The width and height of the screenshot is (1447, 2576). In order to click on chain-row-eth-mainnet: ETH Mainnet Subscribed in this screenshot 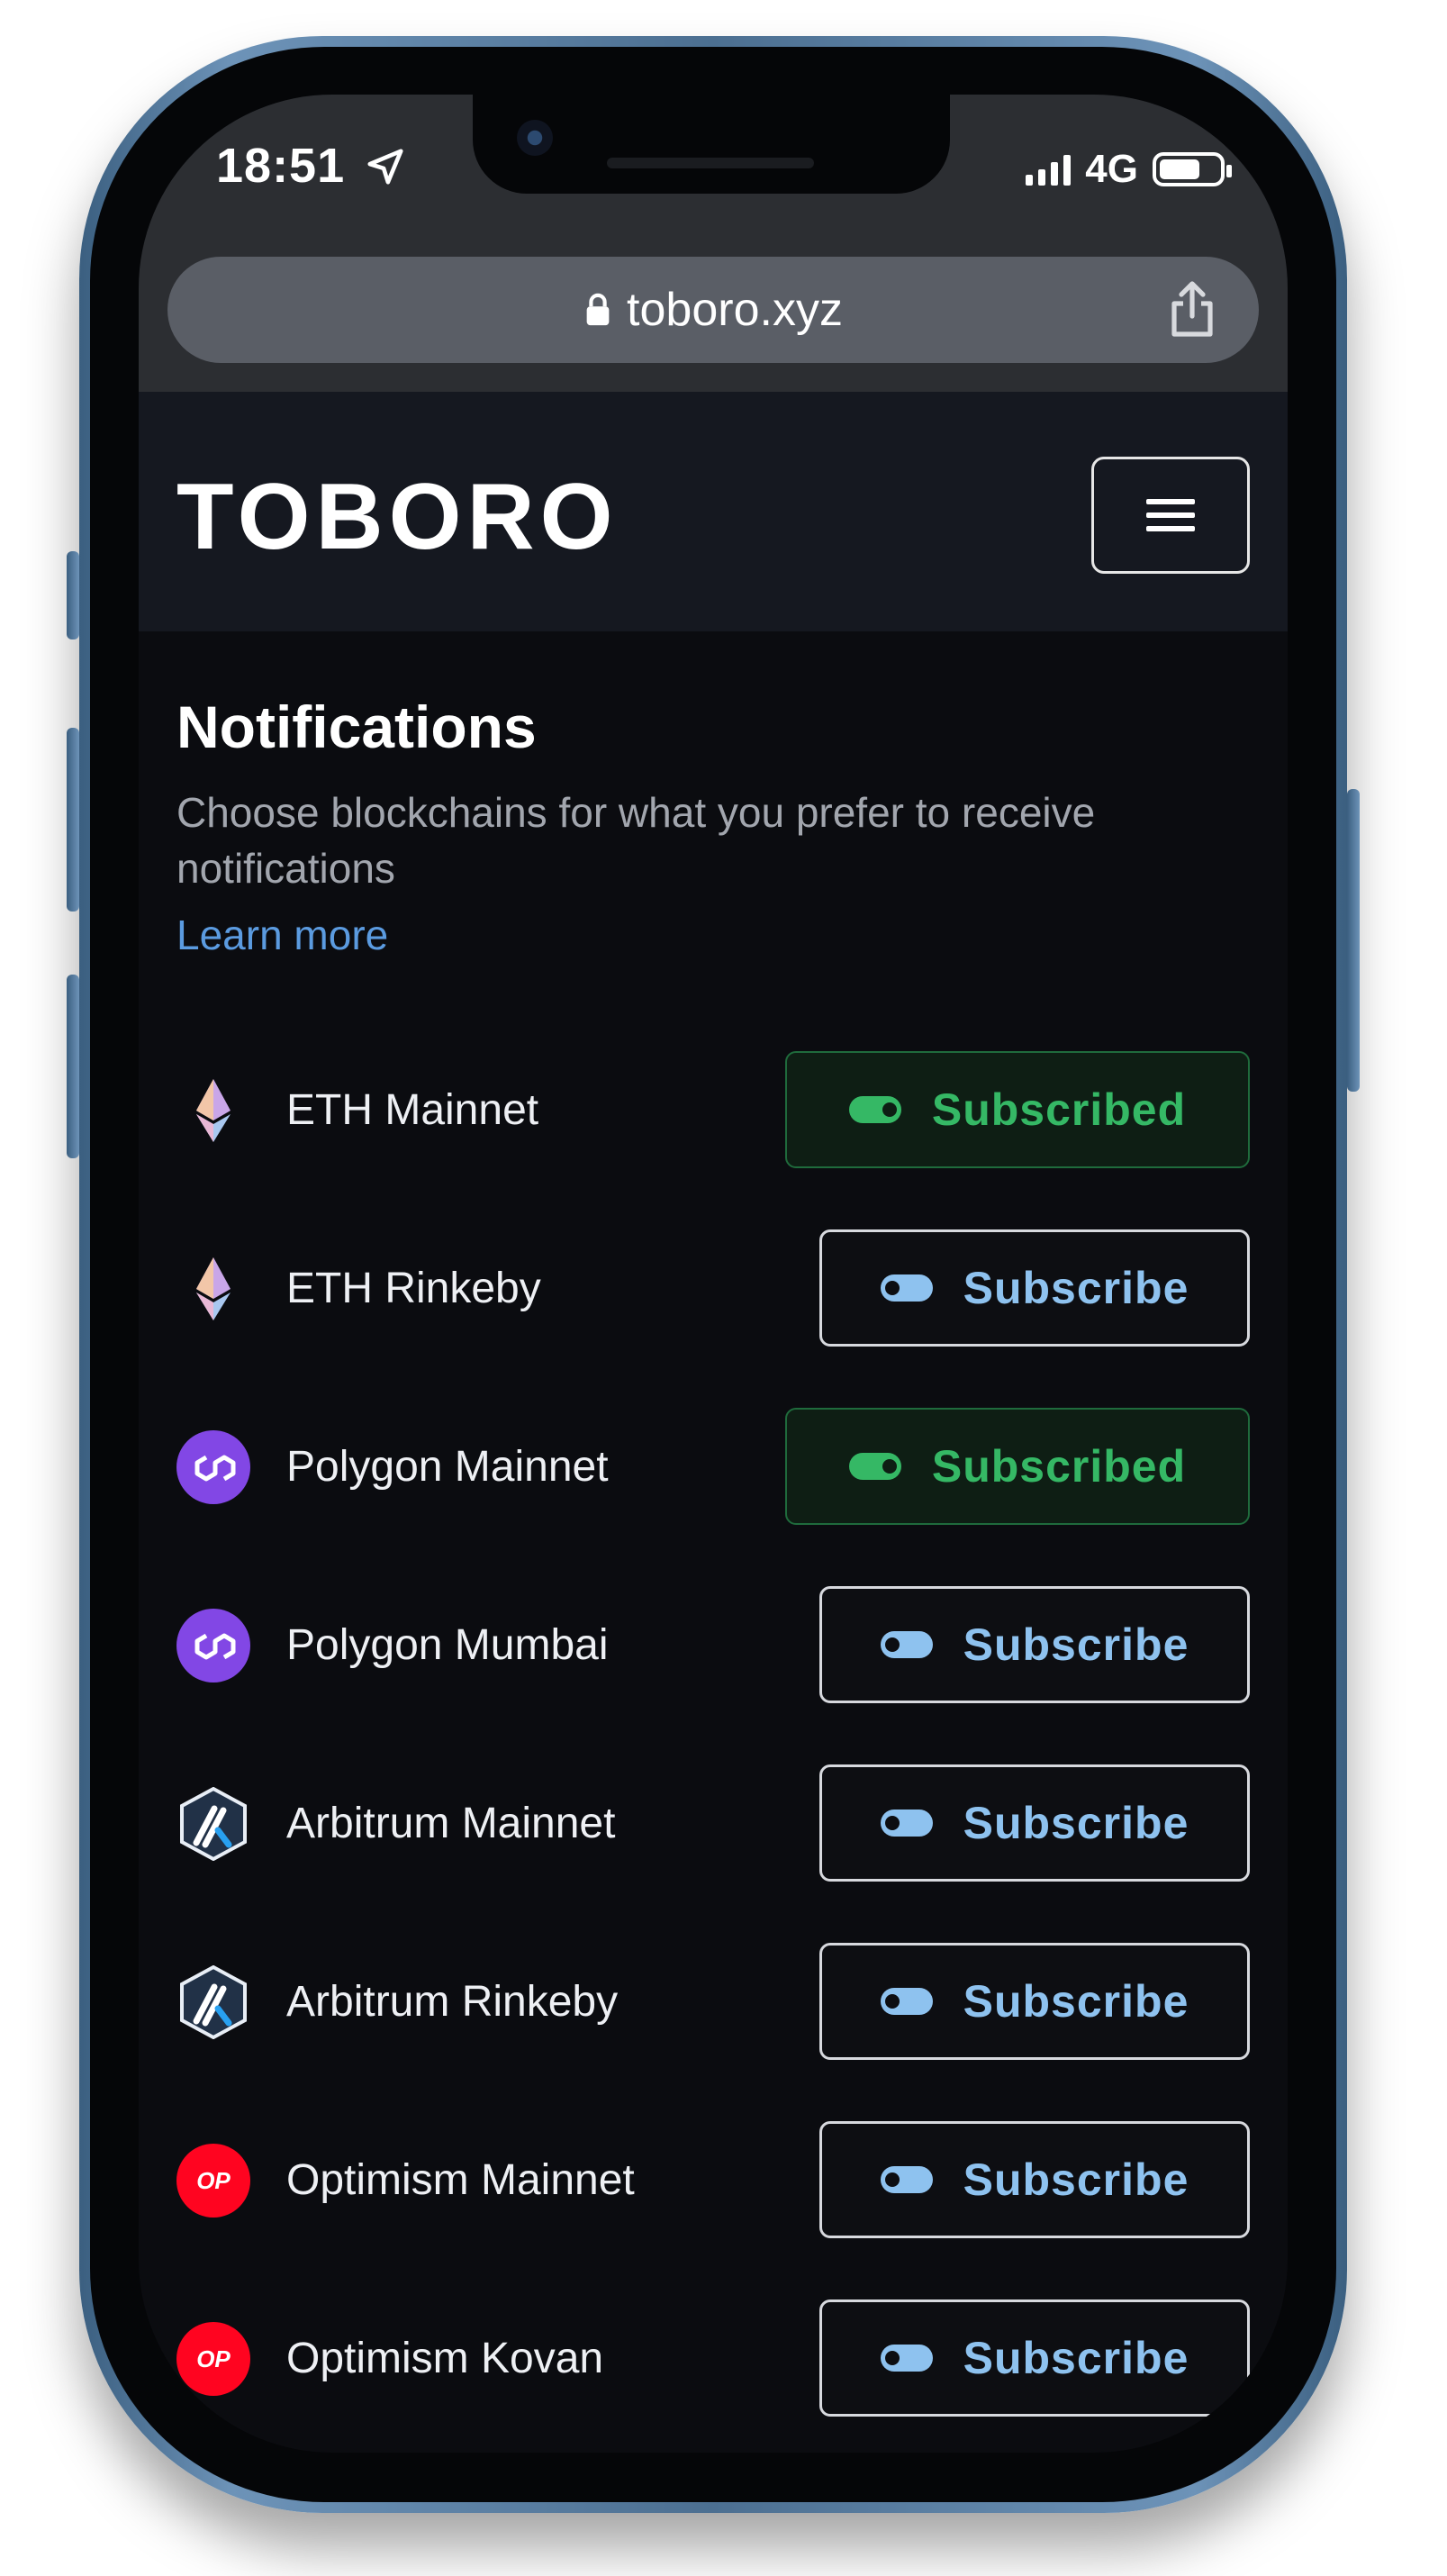, I will do `click(713, 1109)`.